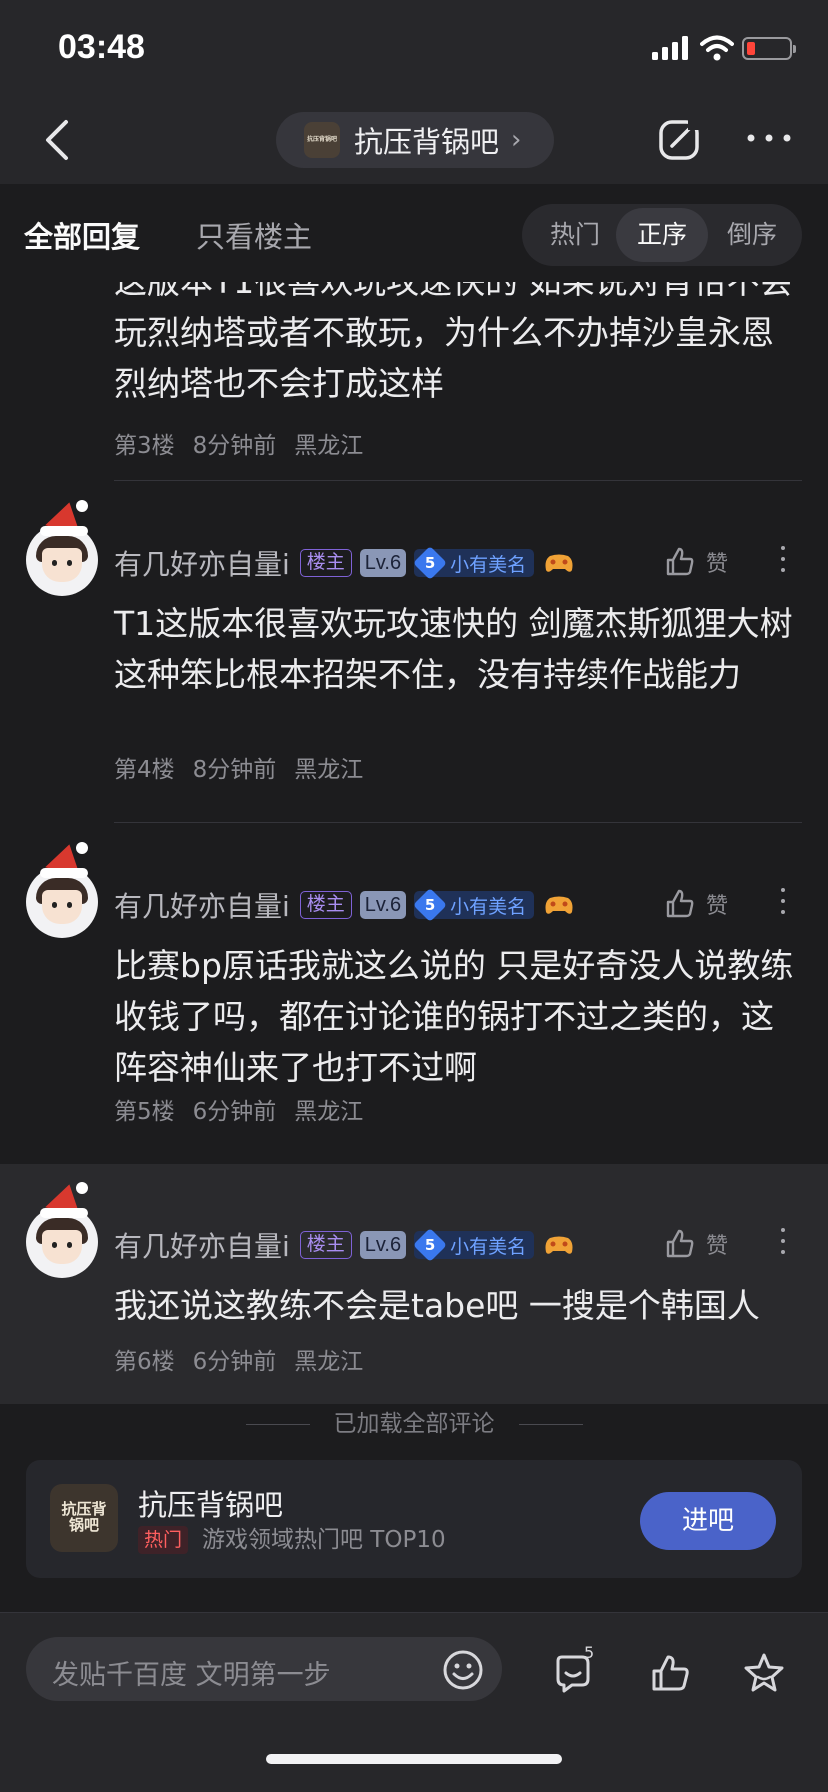 This screenshot has height=1792, width=828. I want to click on signal-icon, so click(670, 48).